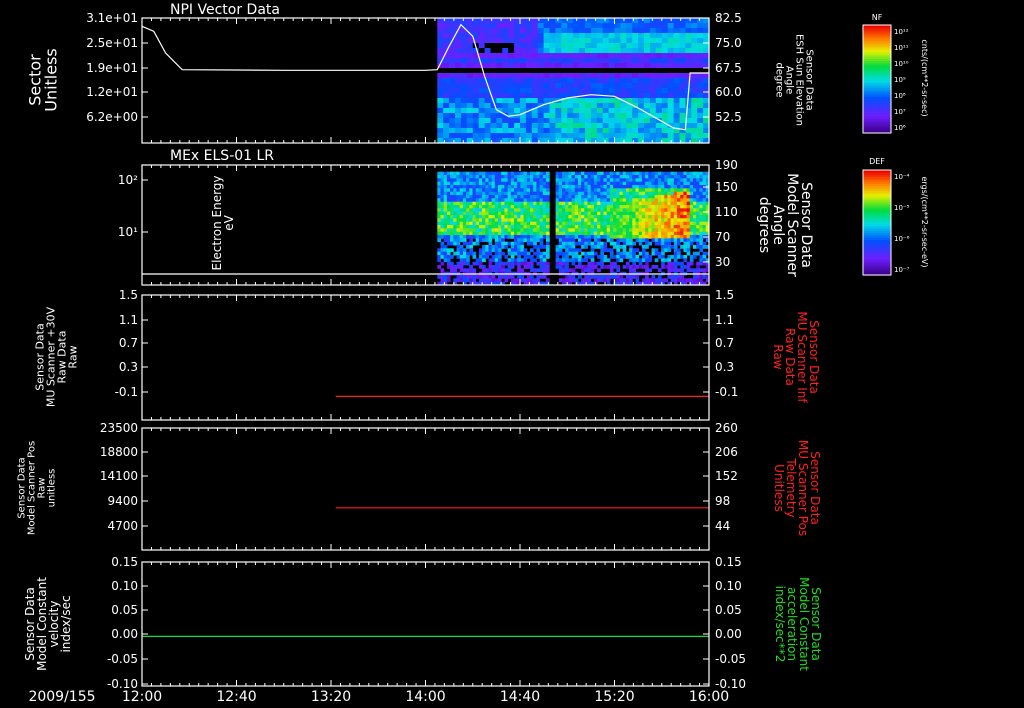 The width and height of the screenshot is (1024, 708). I want to click on right-tick-label: 190, so click(726, 165).